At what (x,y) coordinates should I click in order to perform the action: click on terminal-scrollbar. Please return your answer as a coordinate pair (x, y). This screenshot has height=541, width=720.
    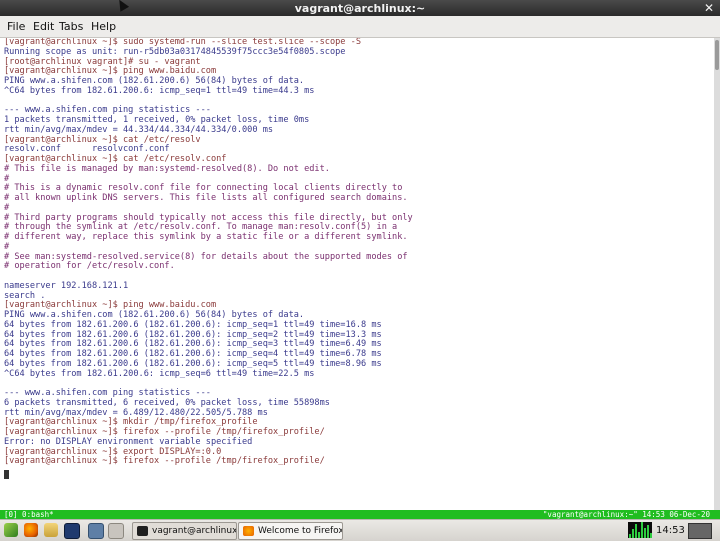
    Looking at the image, I should click on (717, 274).